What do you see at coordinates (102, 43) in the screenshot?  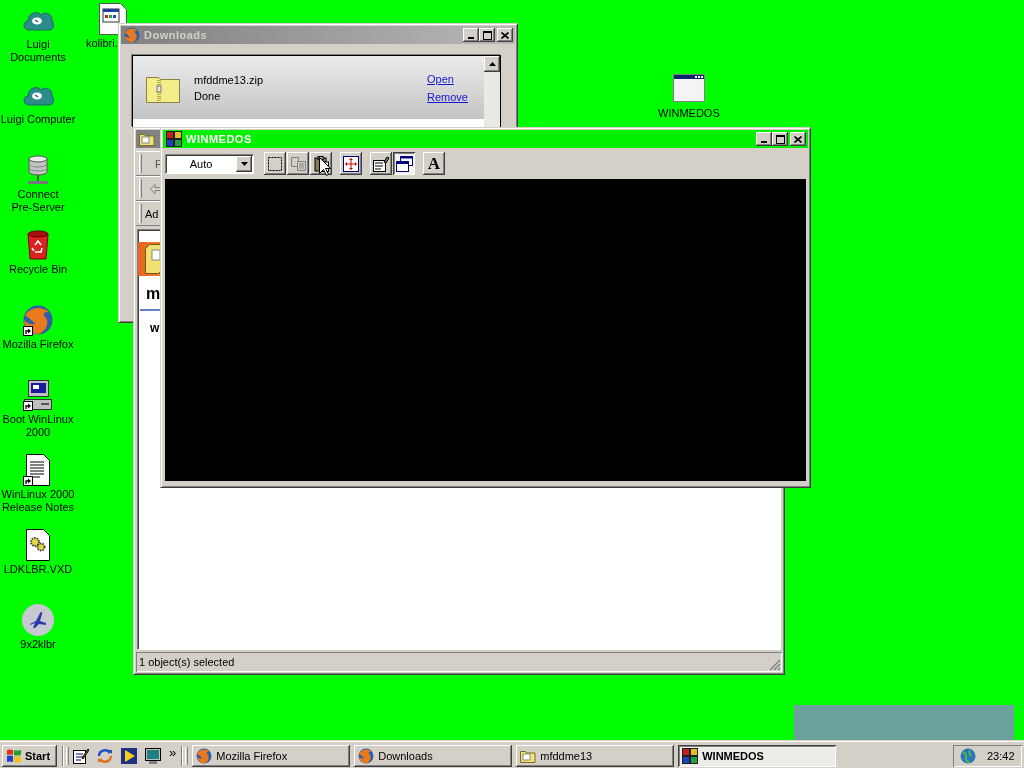 I see `icon-label: kolibri.` at bounding box center [102, 43].